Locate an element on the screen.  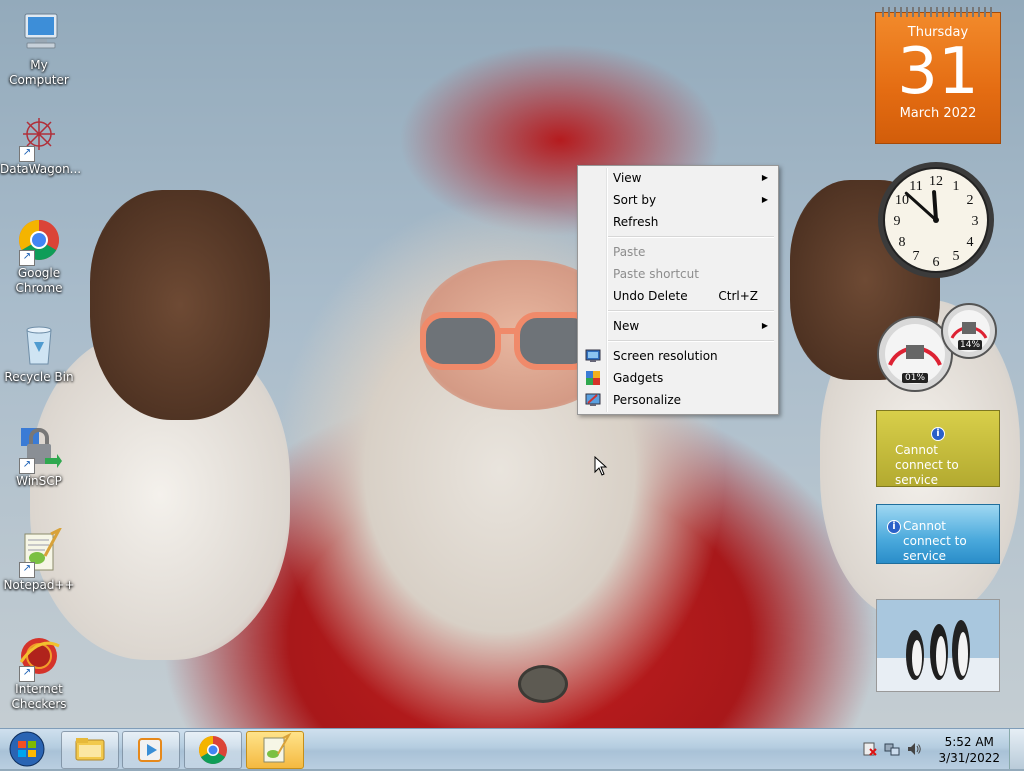
taskbar-windows-explorer is located at coordinates (90, 750).